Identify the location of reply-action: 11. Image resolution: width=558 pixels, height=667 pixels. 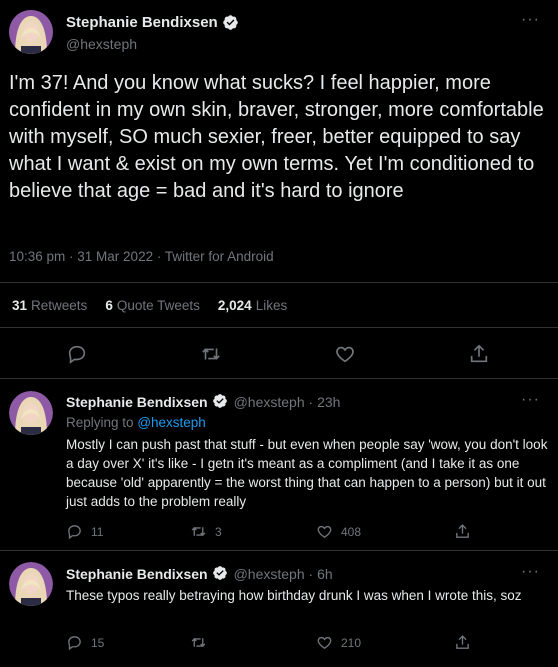
(84, 531).